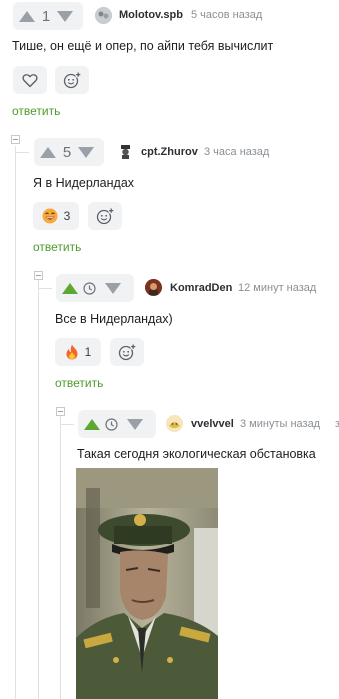  What do you see at coordinates (201, 288) in the screenshot?
I see `author-name: KomradDen` at bounding box center [201, 288].